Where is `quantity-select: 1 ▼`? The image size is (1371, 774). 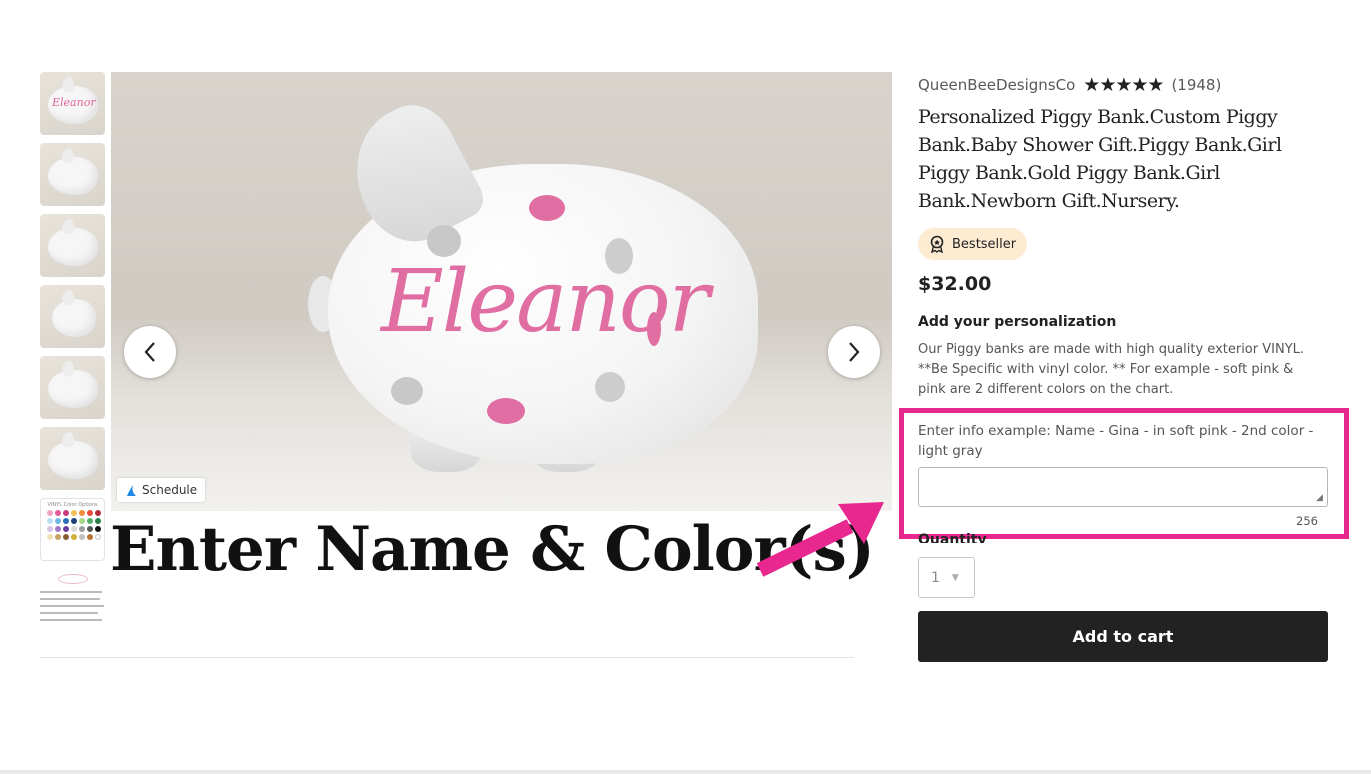
quantity-select: 1 ▼ is located at coordinates (946, 577).